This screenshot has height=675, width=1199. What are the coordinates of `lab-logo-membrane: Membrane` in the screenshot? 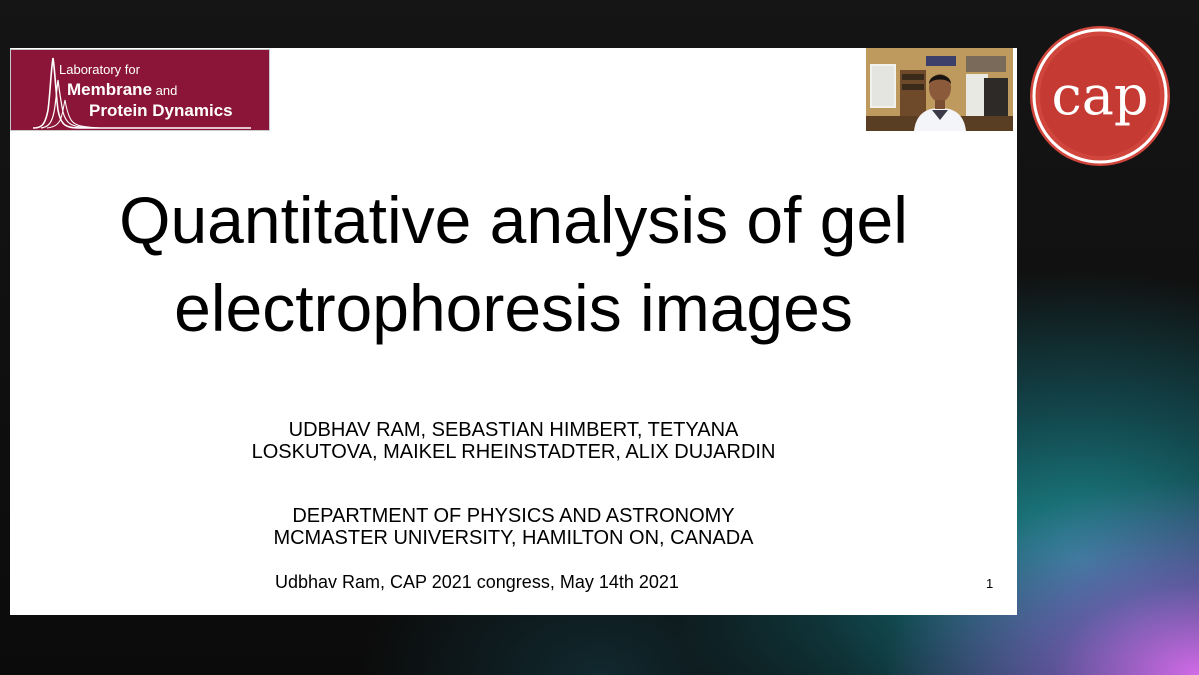 It's located at (110, 89).